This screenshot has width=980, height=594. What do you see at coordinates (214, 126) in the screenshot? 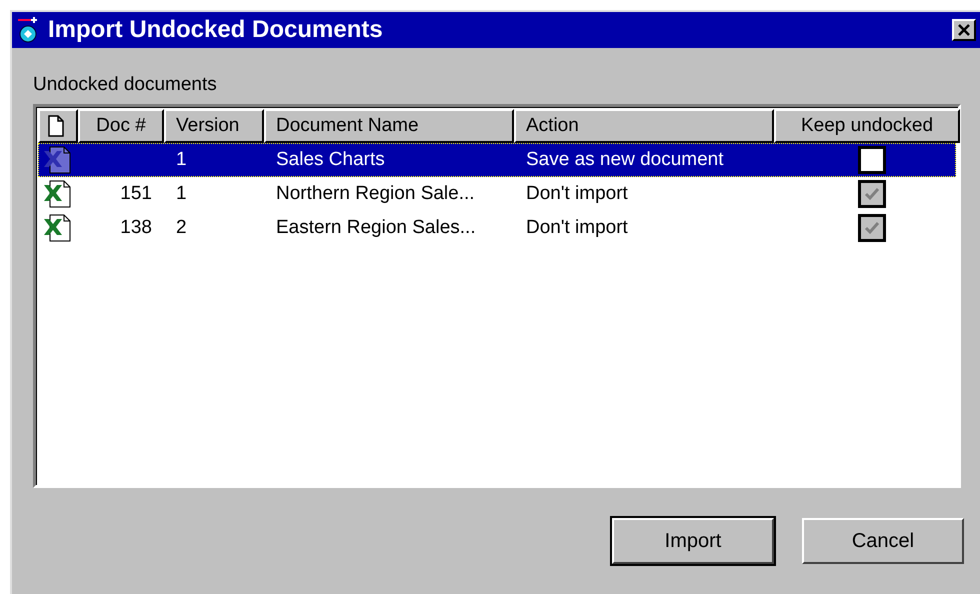
I see `column-header: Version` at bounding box center [214, 126].